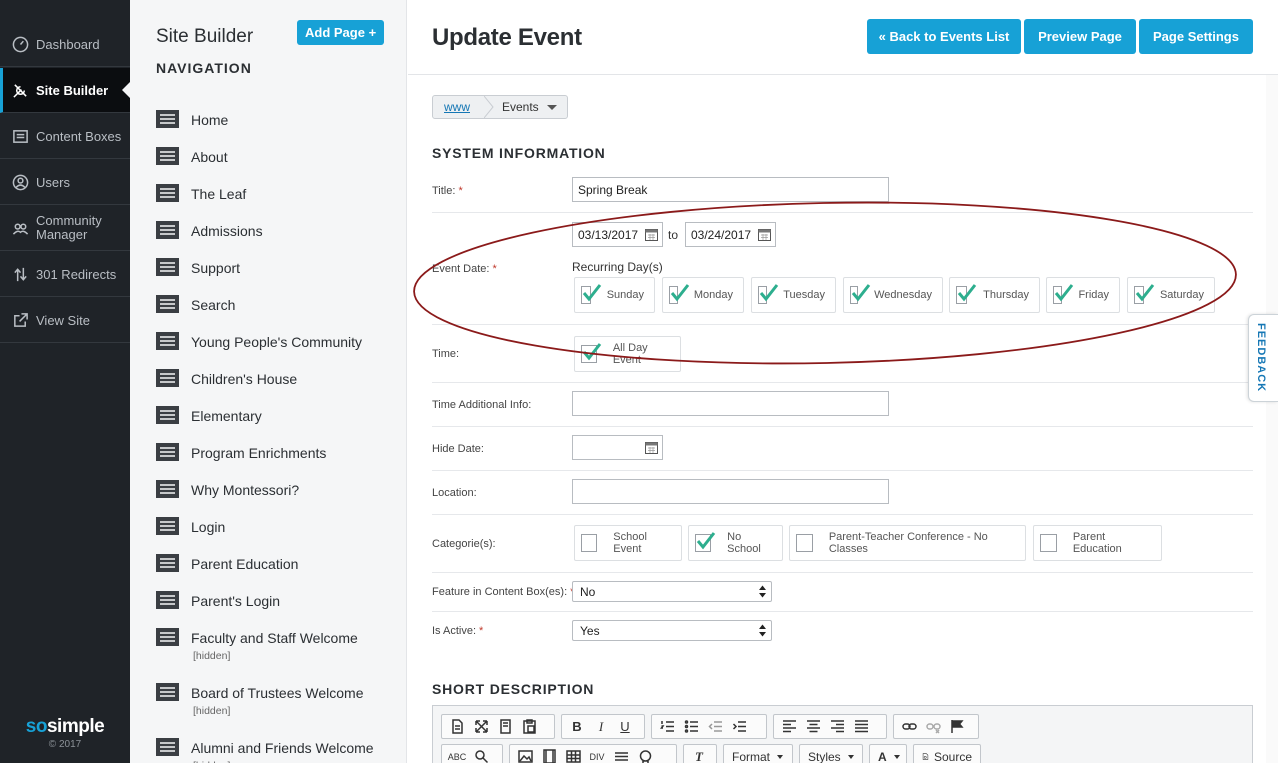 The height and width of the screenshot is (763, 1278). What do you see at coordinates (573, 754) in the screenshot?
I see `table-icon` at bounding box center [573, 754].